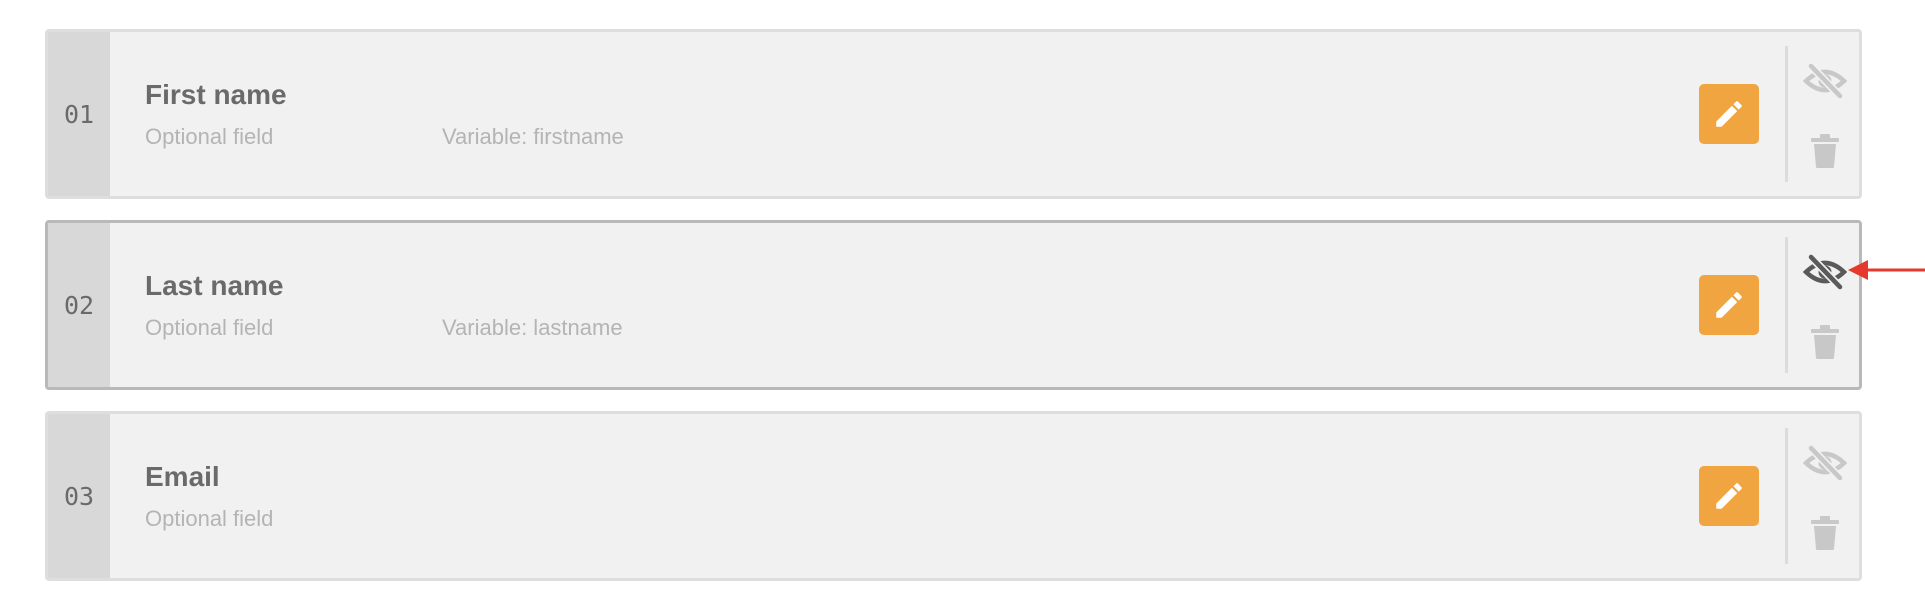  What do you see at coordinates (533, 136) in the screenshot?
I see `field-variable-label: Variable: firstname` at bounding box center [533, 136].